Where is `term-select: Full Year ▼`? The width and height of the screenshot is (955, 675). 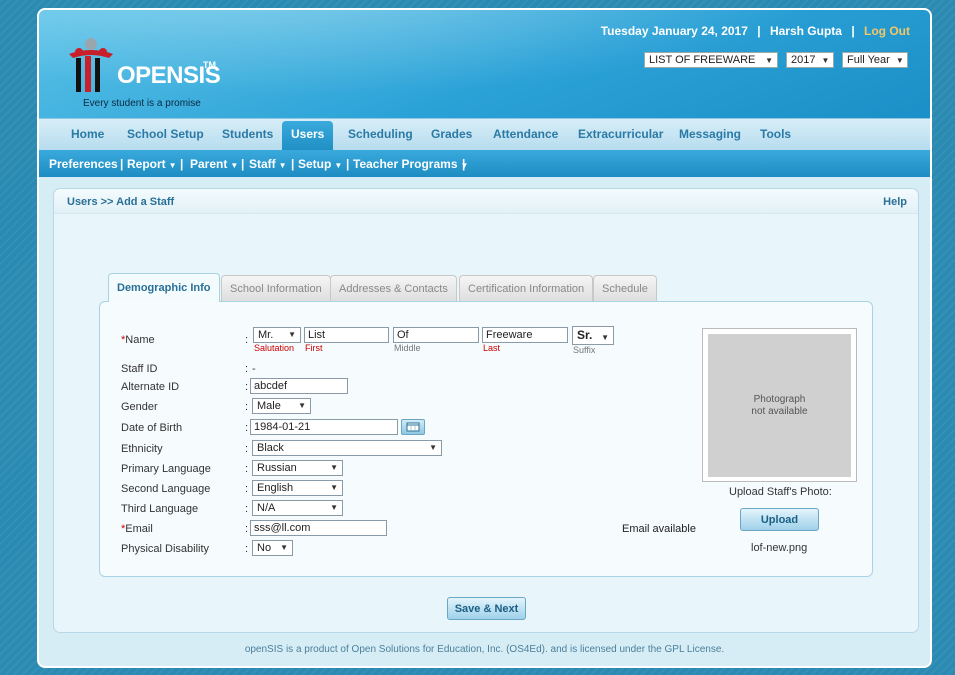 term-select: Full Year ▼ is located at coordinates (875, 60).